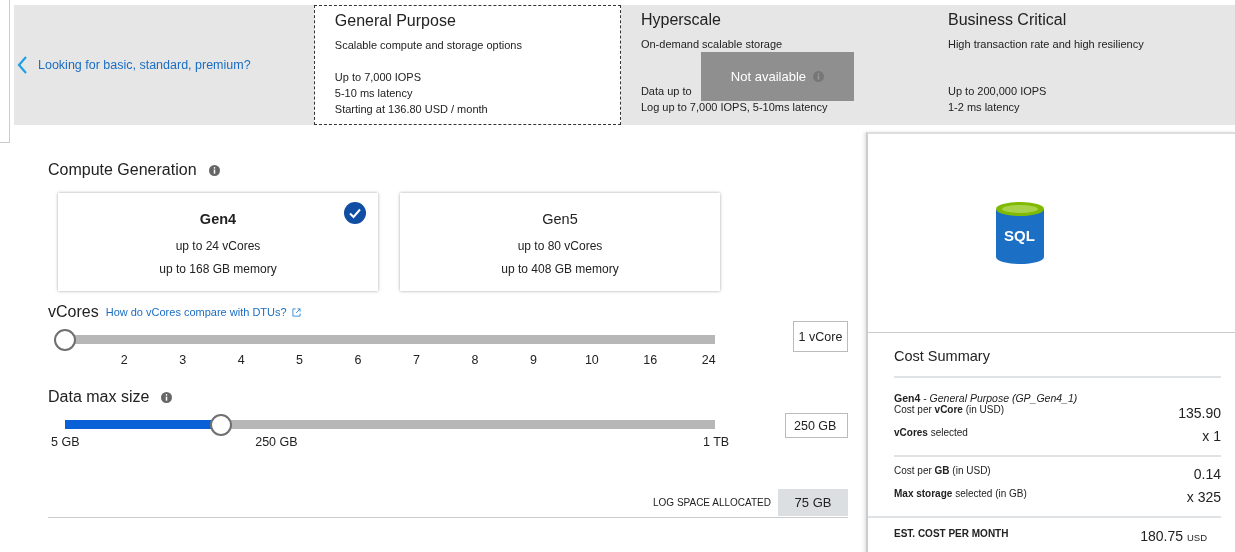 This screenshot has height=552, width=1235. Describe the element at coordinates (374, 93) in the screenshot. I see `tier-detail: 5-10 ms latency` at that location.